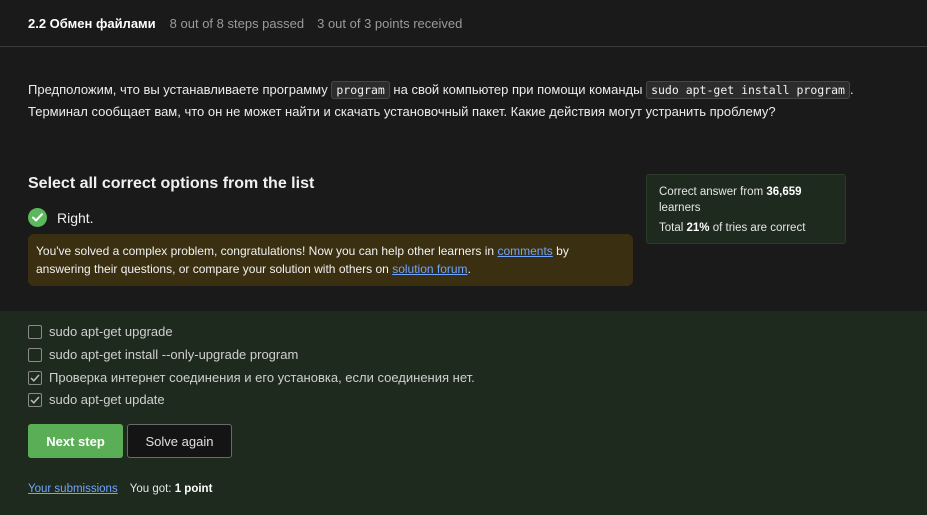  I want to click on result-row: Right., so click(61, 217).